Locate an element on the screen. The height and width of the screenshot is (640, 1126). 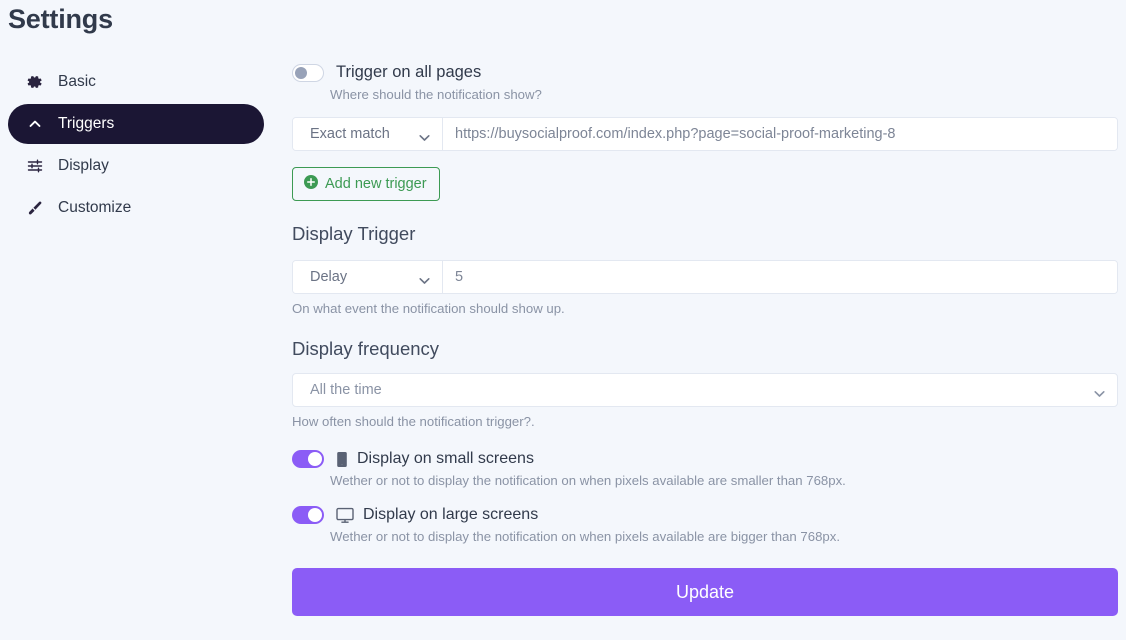
sidebar: Basic Triggers Display Customize is located at coordinates (136, 146).